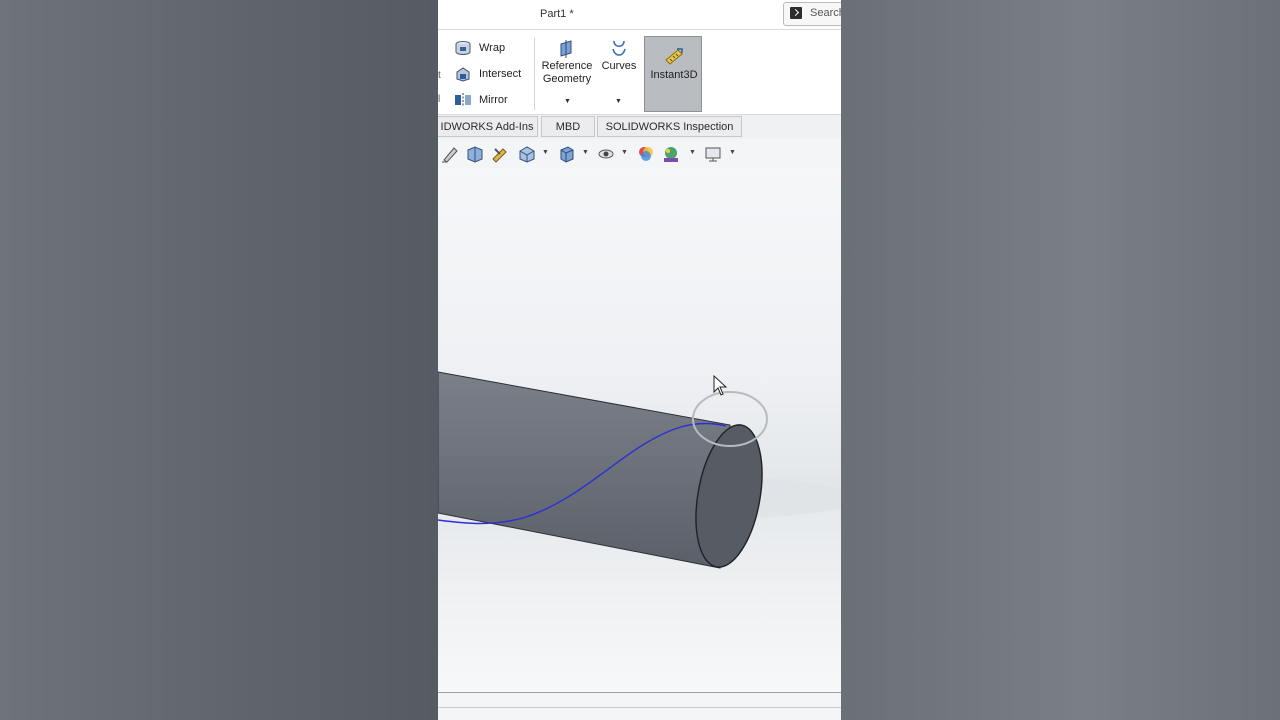 This screenshot has height=720, width=1280. What do you see at coordinates (450, 154) in the screenshot?
I see `sketch-tool-icon` at bounding box center [450, 154].